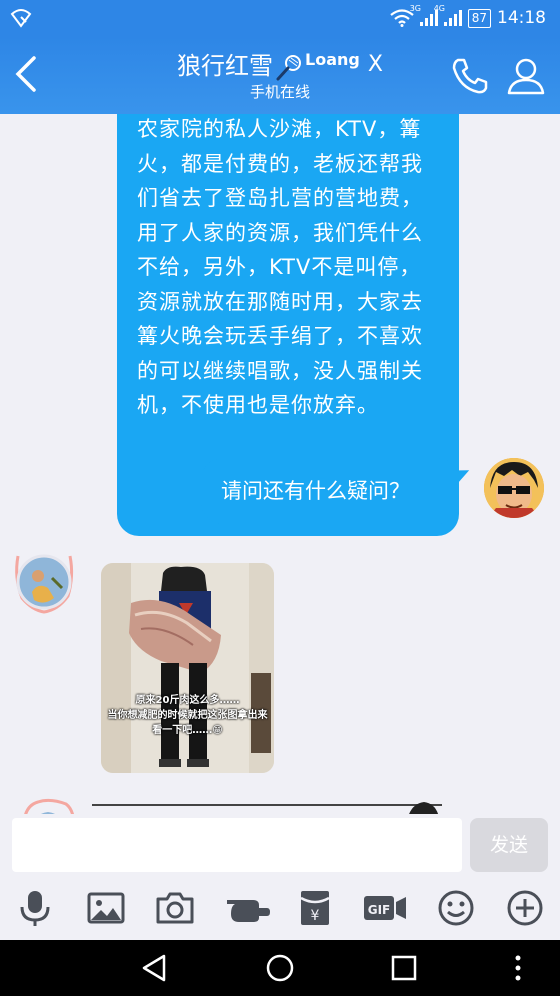 This screenshot has height=996, width=560. Describe the element at coordinates (21, 18) in the screenshot. I see `notification-icon` at that location.